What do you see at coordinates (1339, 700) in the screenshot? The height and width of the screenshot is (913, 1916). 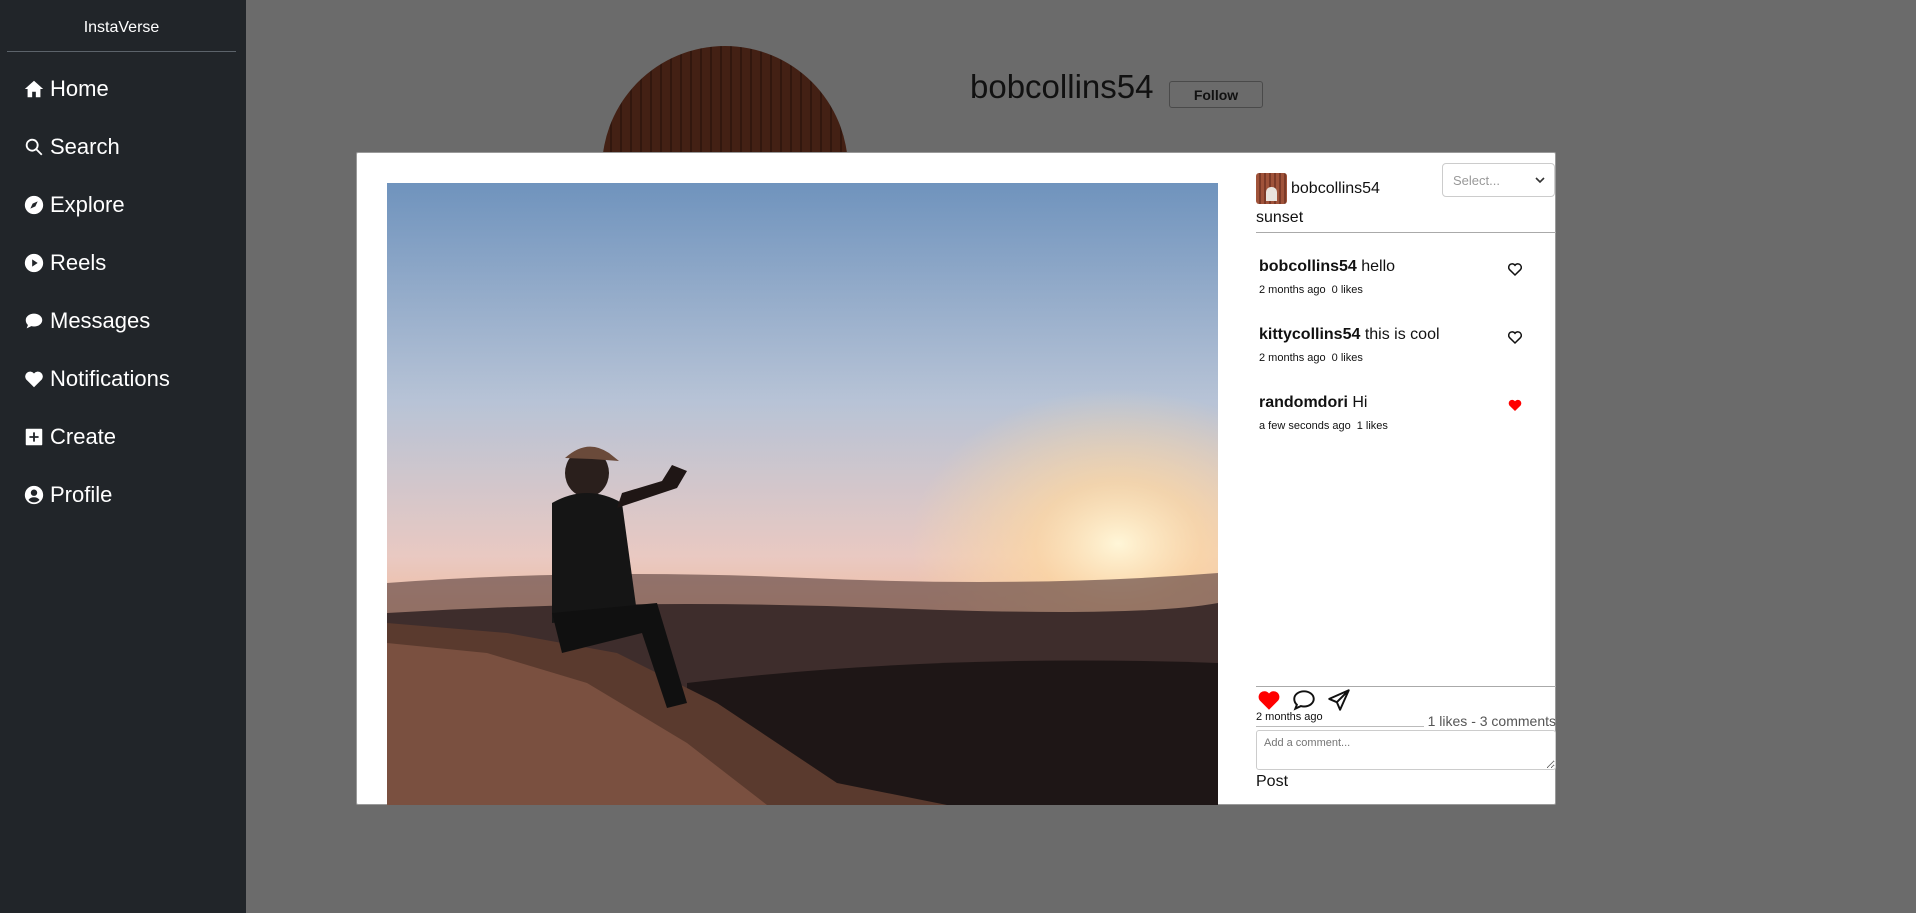 I see `share-send-icon` at bounding box center [1339, 700].